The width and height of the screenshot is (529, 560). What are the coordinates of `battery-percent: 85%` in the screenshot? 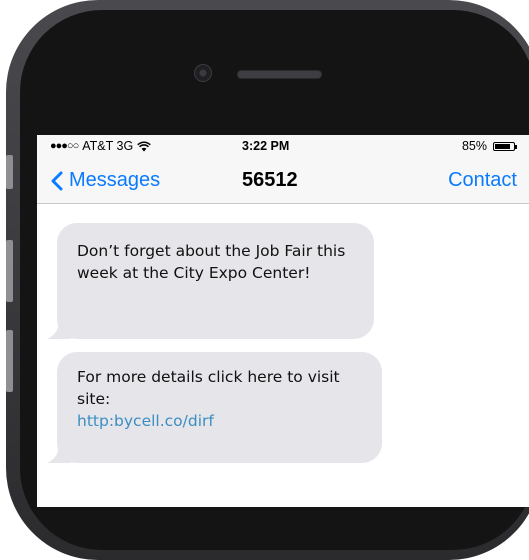 It's located at (474, 146).